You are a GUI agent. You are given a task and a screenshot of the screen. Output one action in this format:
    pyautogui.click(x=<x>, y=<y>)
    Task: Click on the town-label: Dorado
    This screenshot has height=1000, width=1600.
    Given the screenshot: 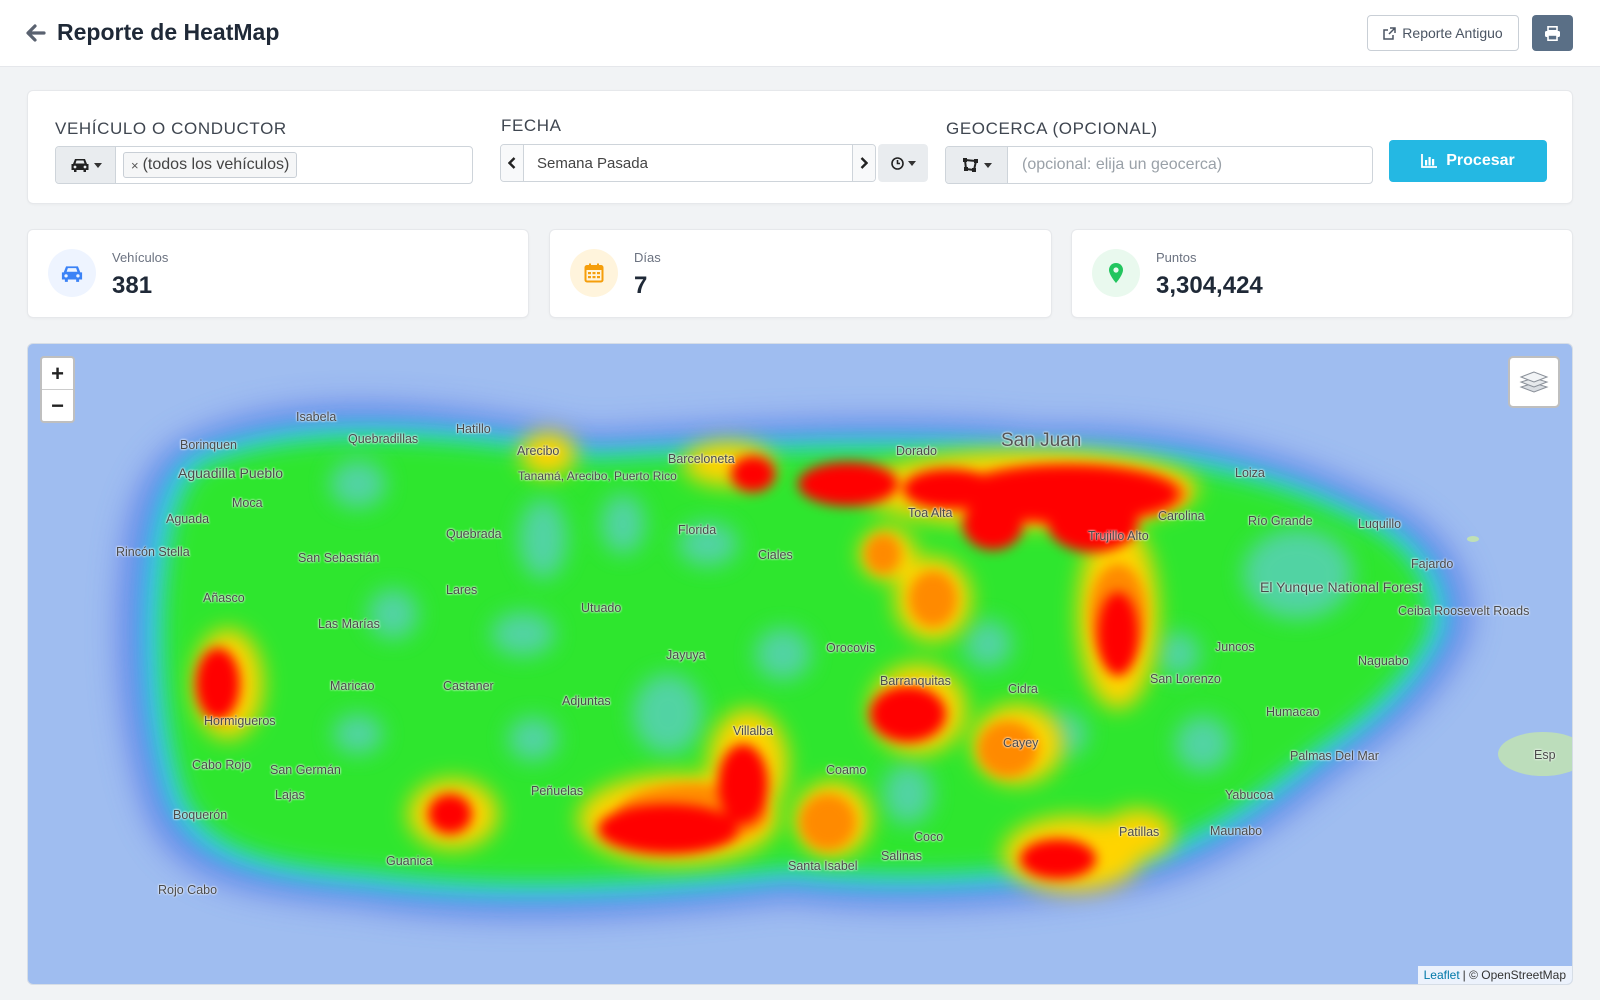 What is the action you would take?
    pyautogui.click(x=916, y=451)
    